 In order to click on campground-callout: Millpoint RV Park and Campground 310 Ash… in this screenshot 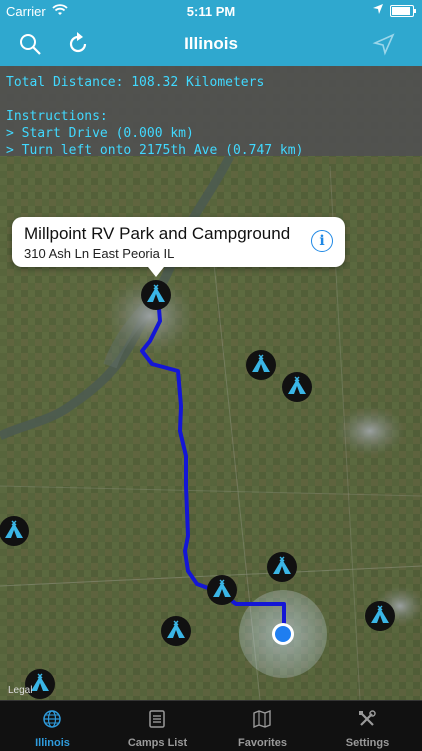, I will do `click(178, 247)`.